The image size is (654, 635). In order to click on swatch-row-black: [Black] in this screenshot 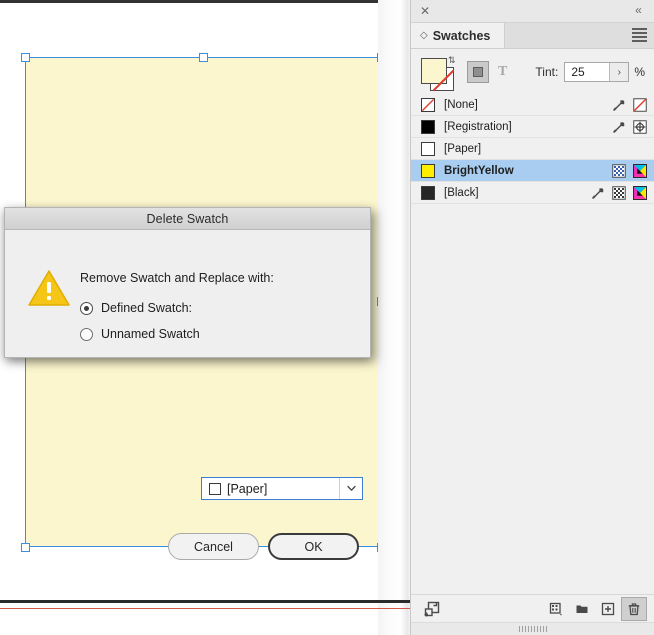, I will do `click(532, 193)`.